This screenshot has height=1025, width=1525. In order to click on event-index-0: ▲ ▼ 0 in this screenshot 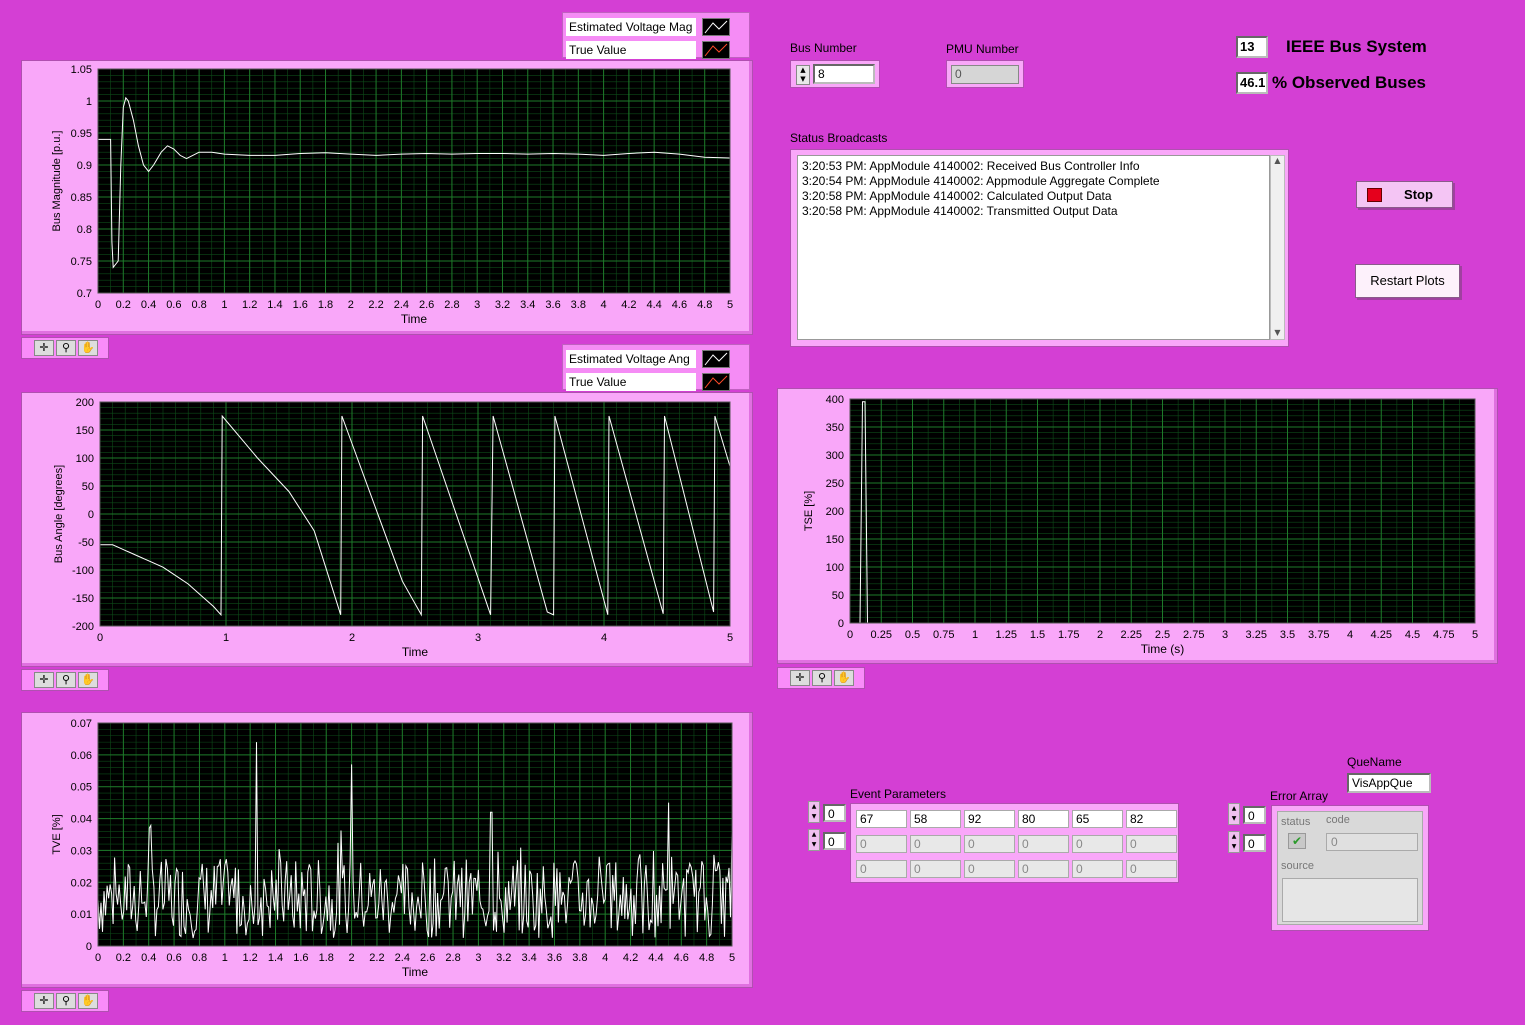, I will do `click(828, 813)`.